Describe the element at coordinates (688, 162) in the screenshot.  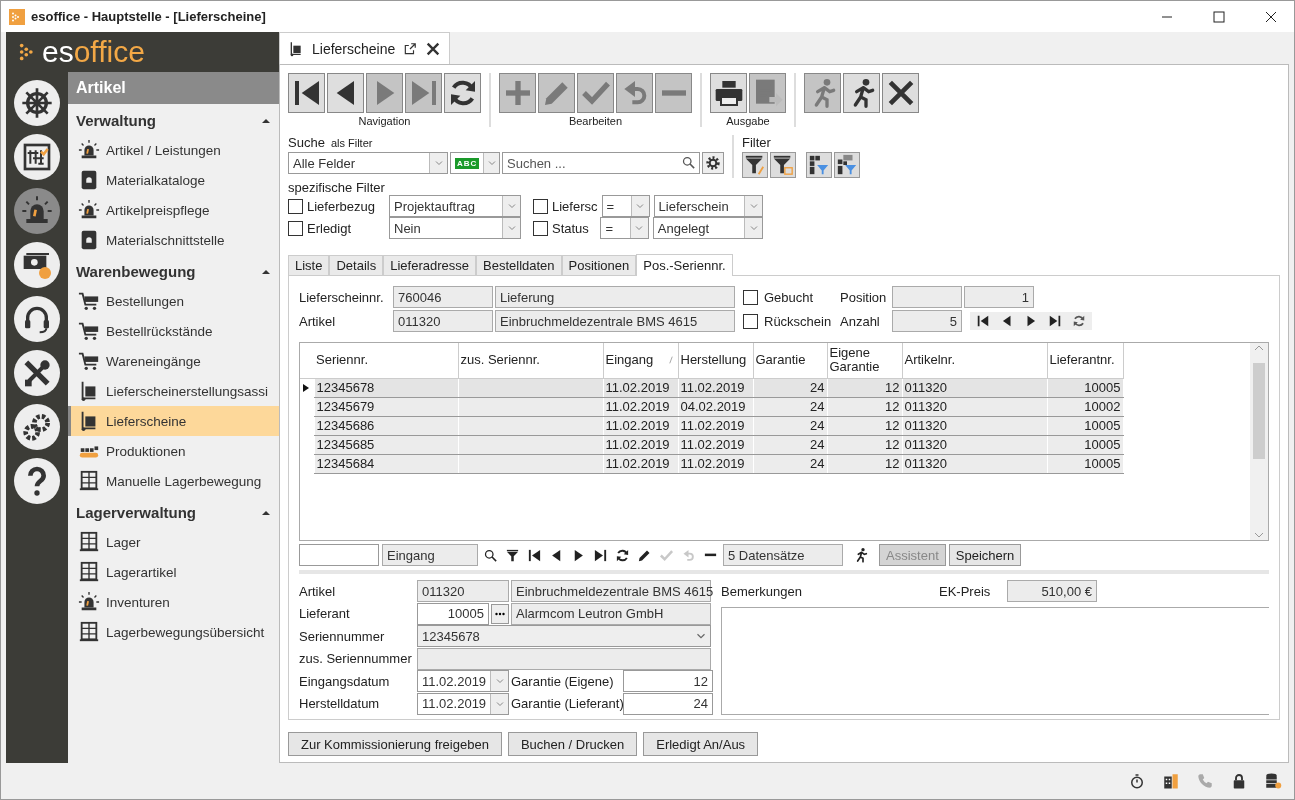
I see `search-icon` at that location.